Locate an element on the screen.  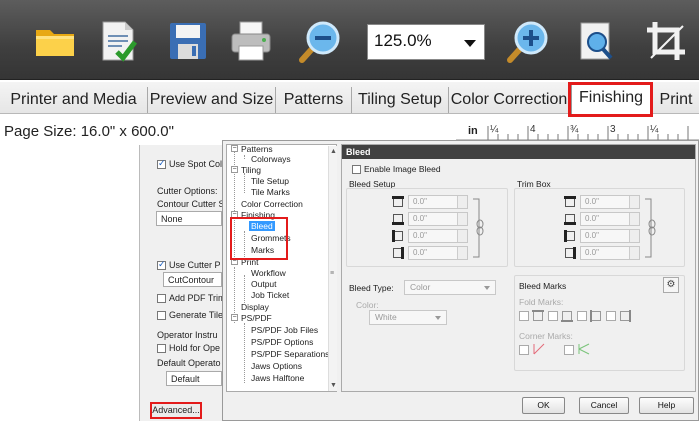
tree-item-color-correction: Color Correction is located at coordinates (272, 204).